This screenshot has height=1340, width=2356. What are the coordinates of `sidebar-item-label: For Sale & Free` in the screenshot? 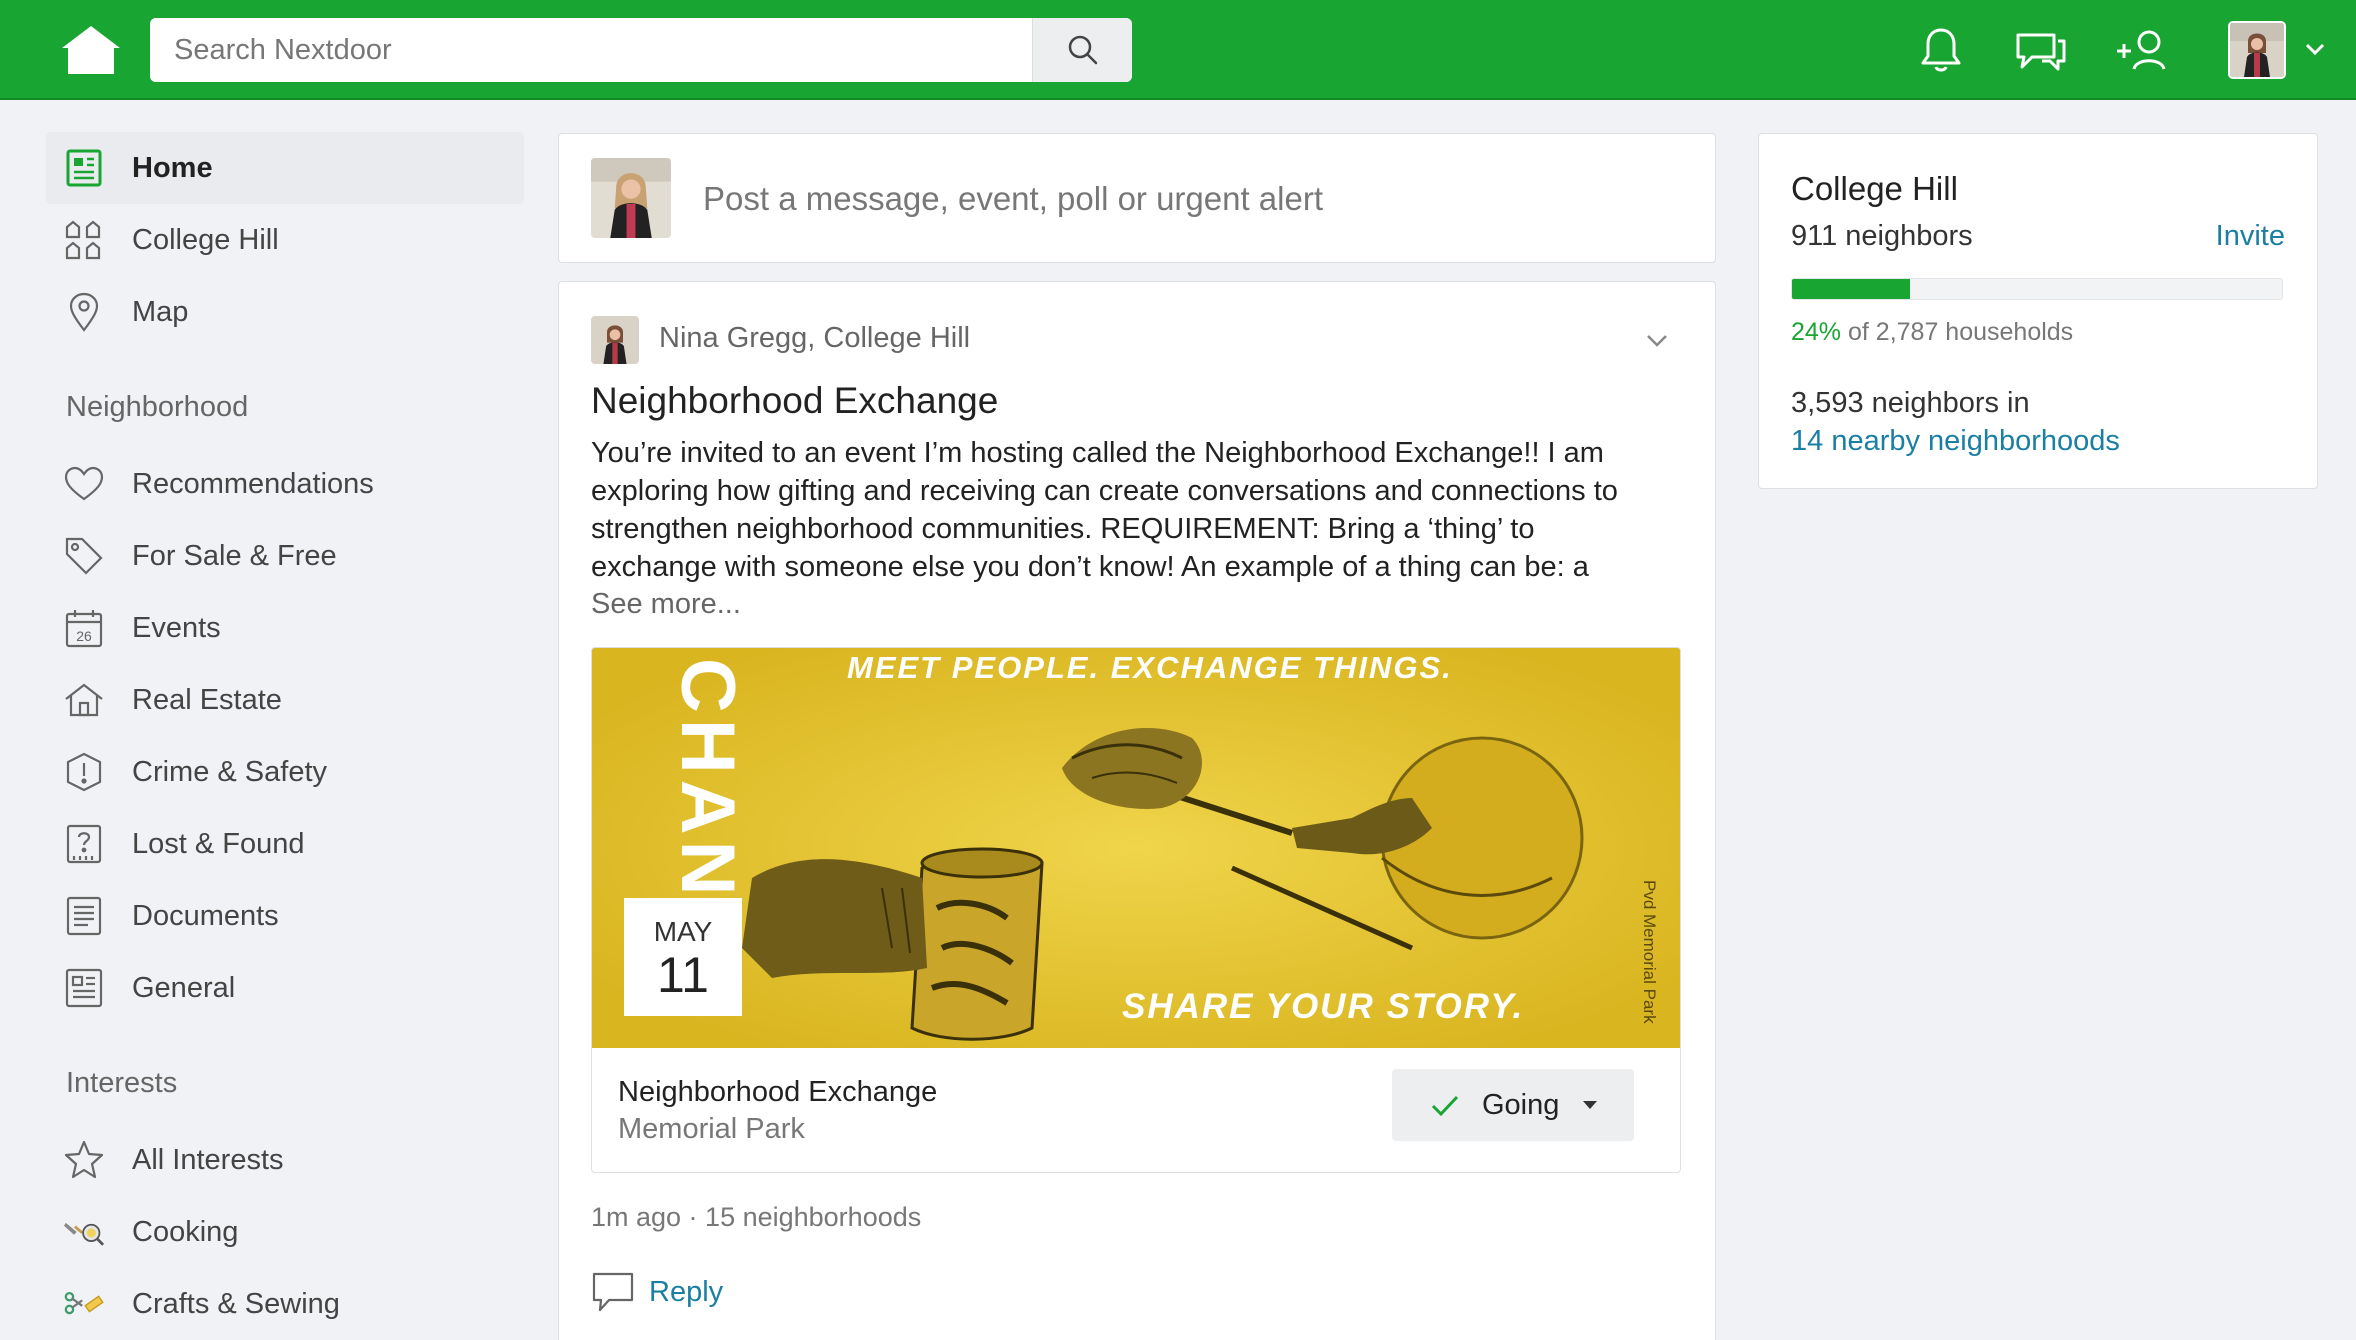 It's located at (234, 555).